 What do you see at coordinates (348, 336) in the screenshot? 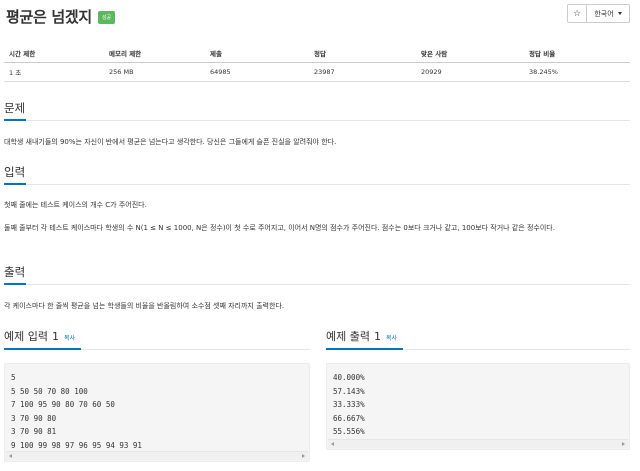
I see `example-output-title: 예제 출력` at bounding box center [348, 336].